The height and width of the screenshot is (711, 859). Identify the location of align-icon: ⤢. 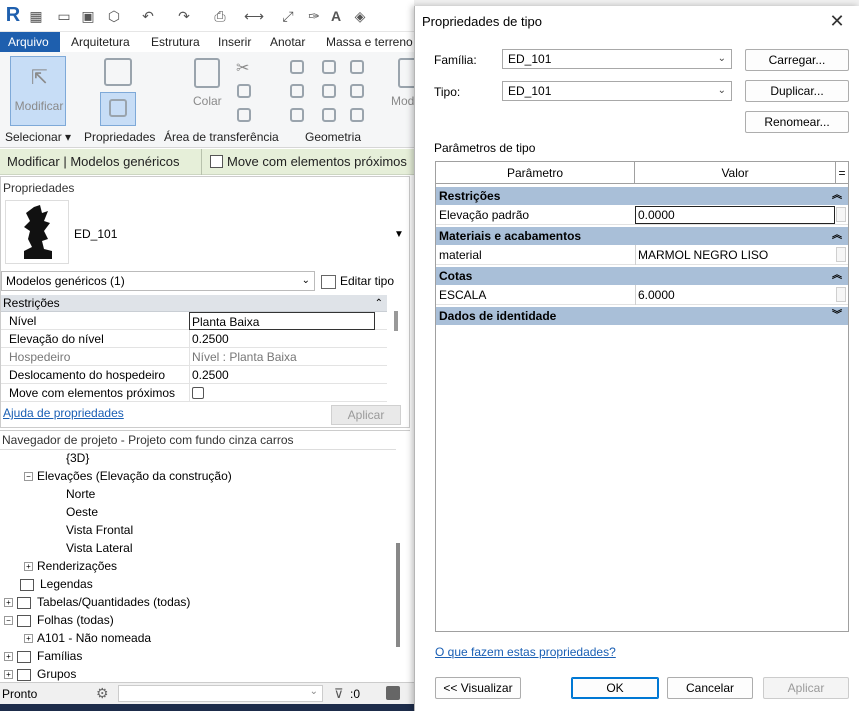
(288, 16).